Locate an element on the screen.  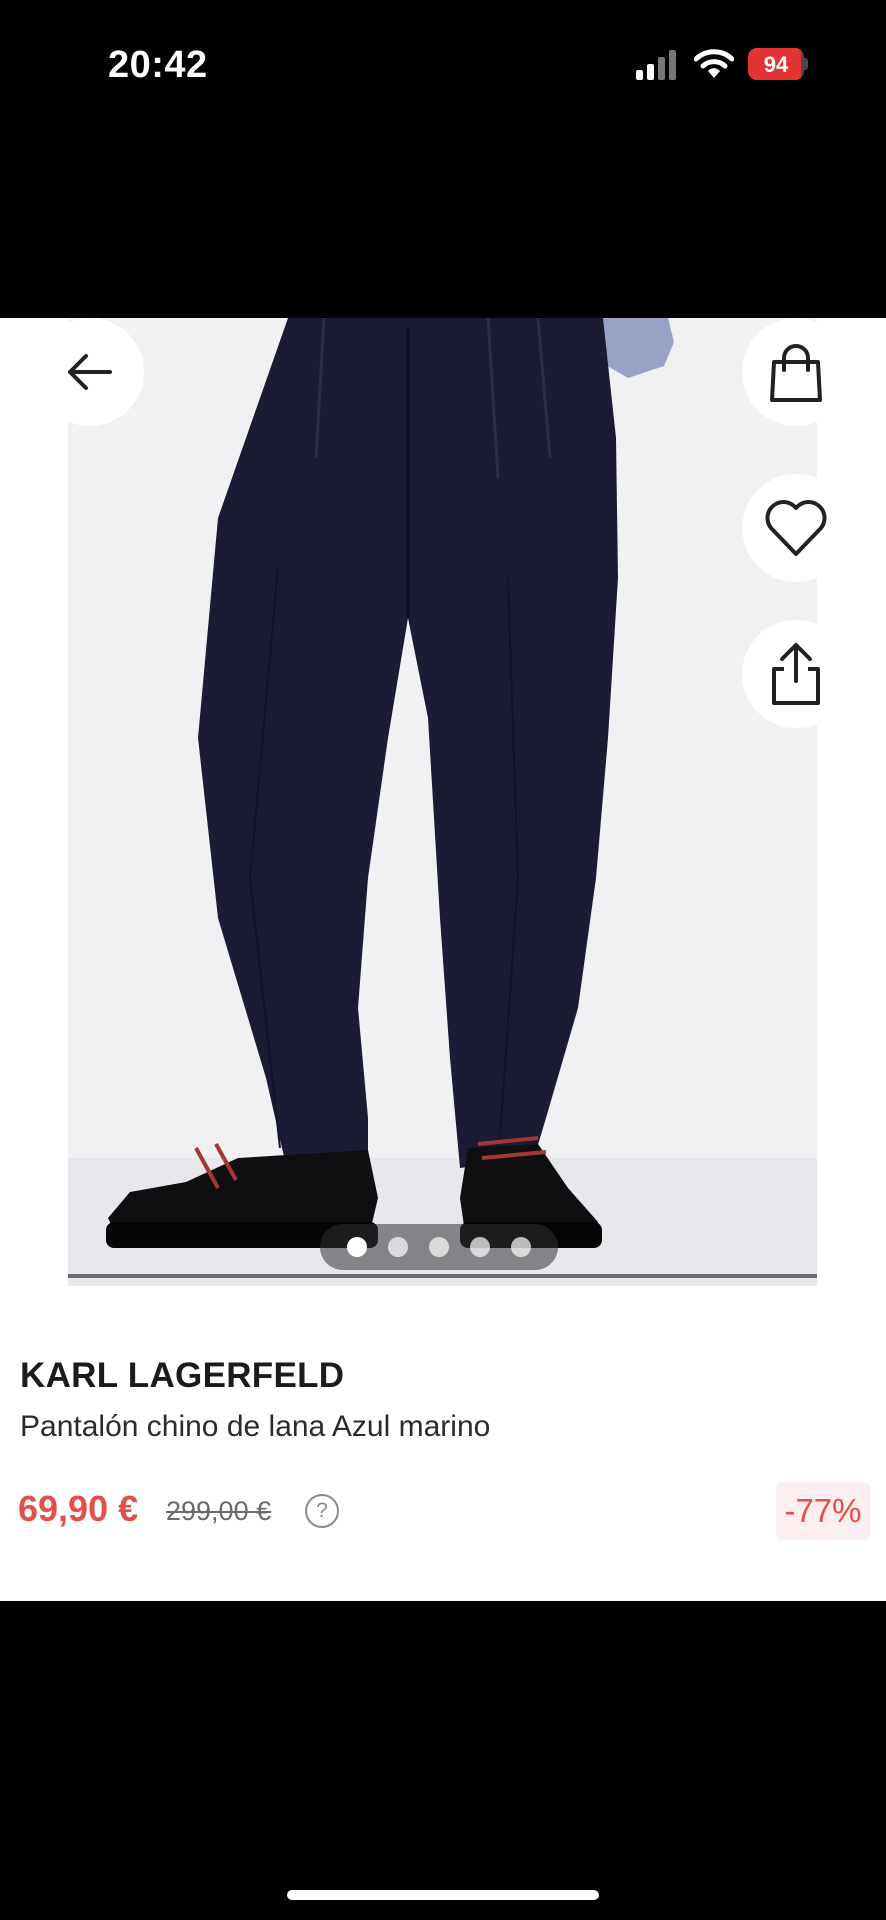
status-bar: 20:42 94 is located at coordinates (443, 65).